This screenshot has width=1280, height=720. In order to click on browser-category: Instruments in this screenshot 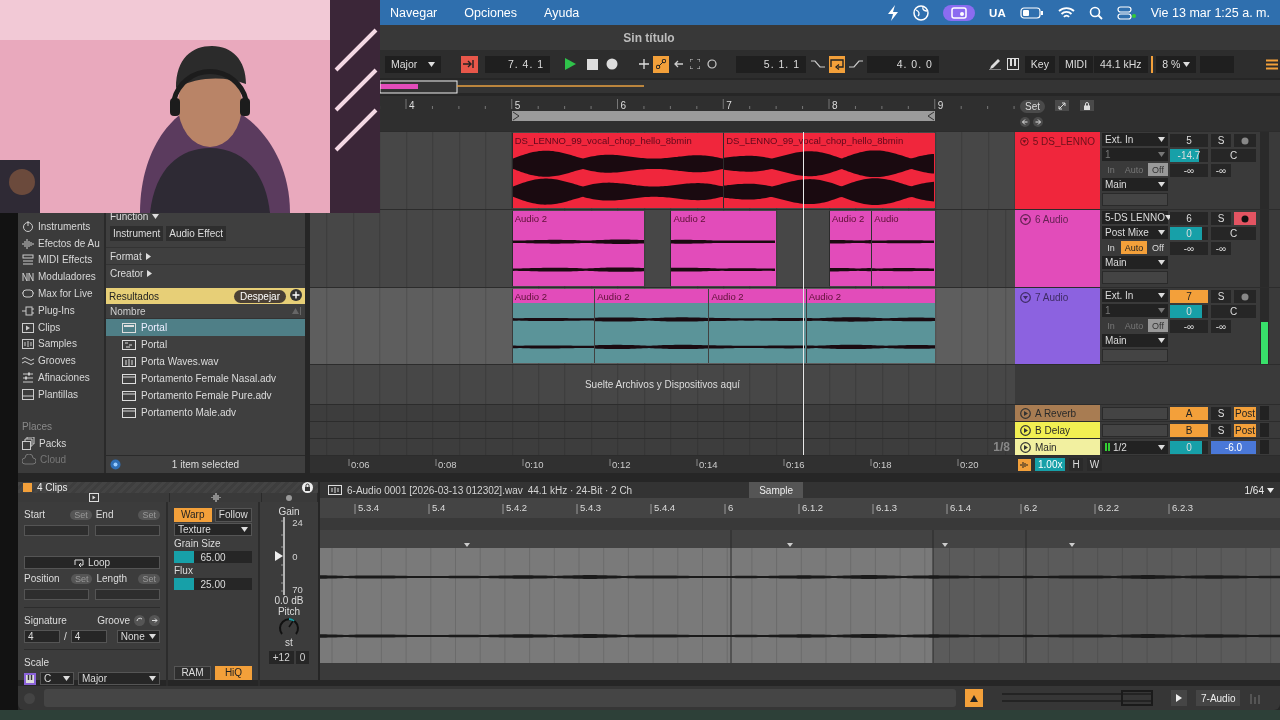, I will do `click(63, 226)`.